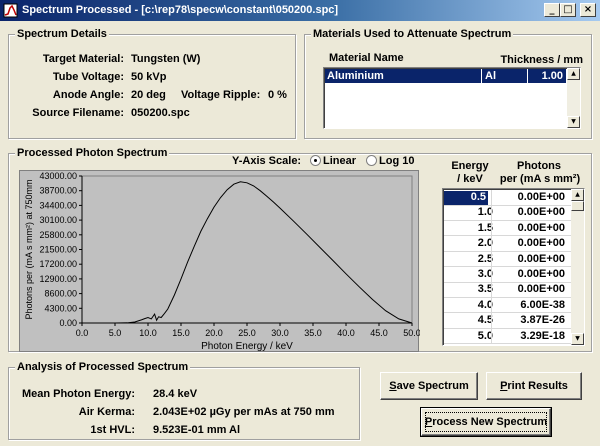 The image size is (600, 446). Describe the element at coordinates (58, 191) in the screenshot. I see `y-tick-label: 38700.00` at that location.